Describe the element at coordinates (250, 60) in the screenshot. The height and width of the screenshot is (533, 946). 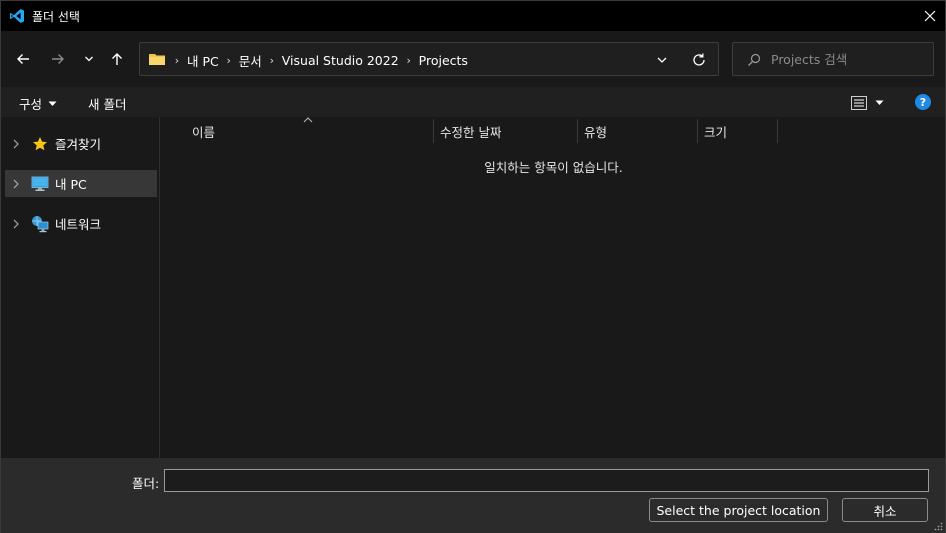
I see `breadcrumb-documents: 문서` at that location.